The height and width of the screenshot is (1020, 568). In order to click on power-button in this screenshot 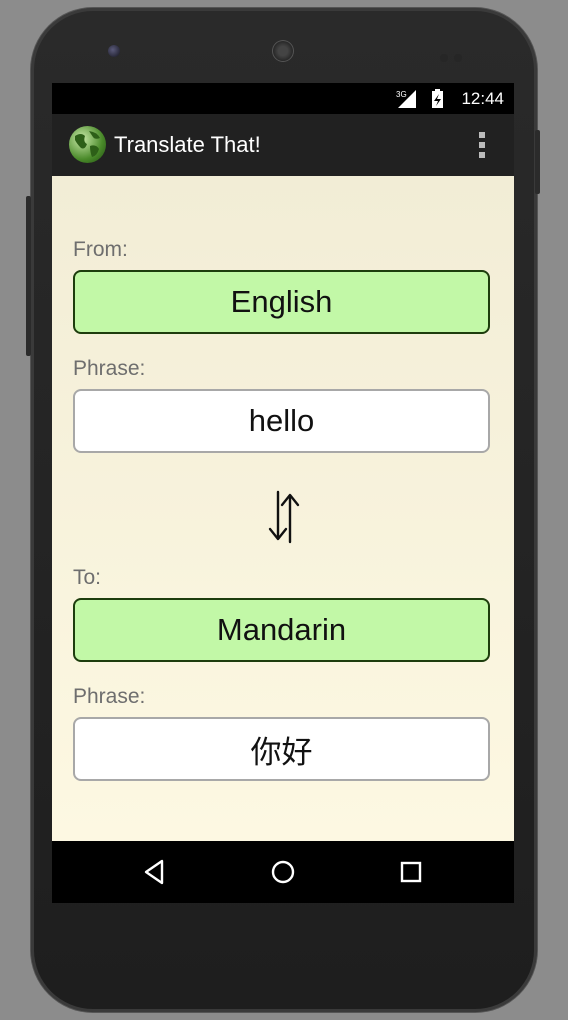, I will do `click(537, 162)`.